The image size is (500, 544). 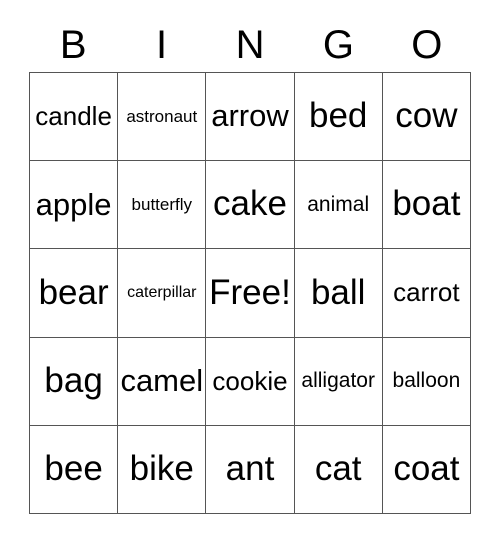 I want to click on bingo-cell-label: butterfly, so click(x=162, y=204).